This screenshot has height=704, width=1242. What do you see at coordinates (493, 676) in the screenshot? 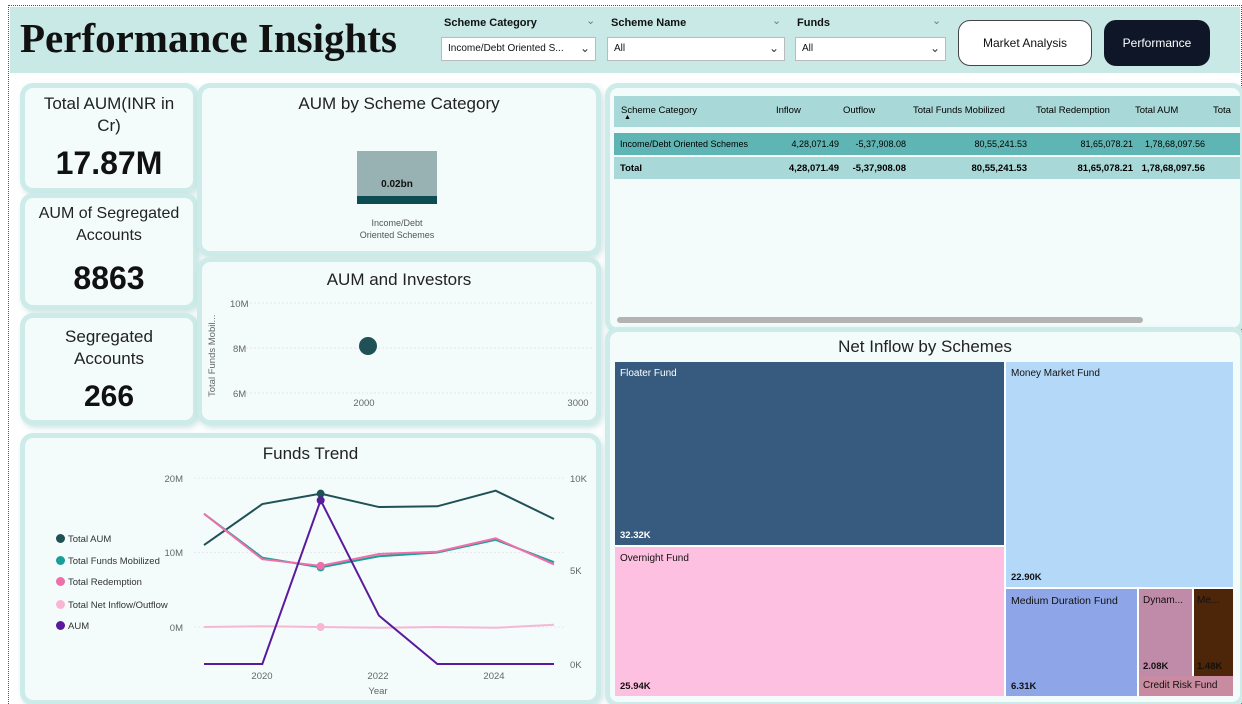
I see `x-tick-label: 2024` at bounding box center [493, 676].